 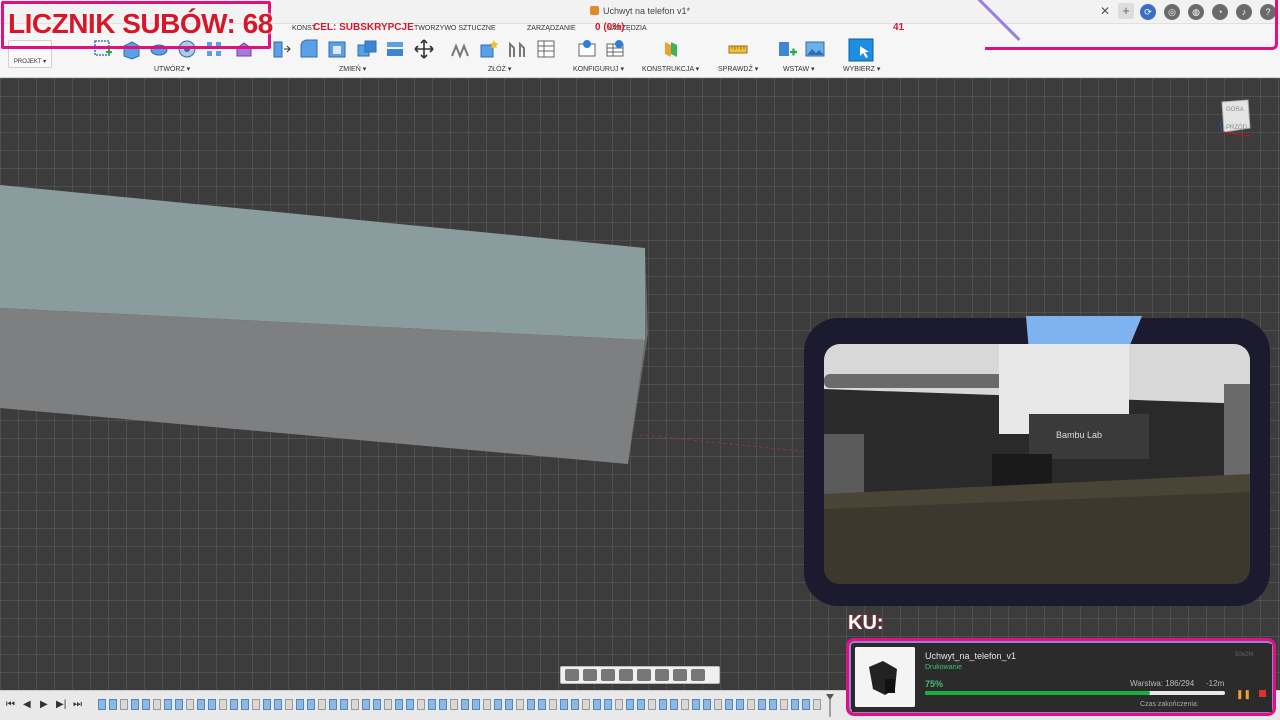 What do you see at coordinates (626, 675) in the screenshot?
I see `zoom-icon` at bounding box center [626, 675].